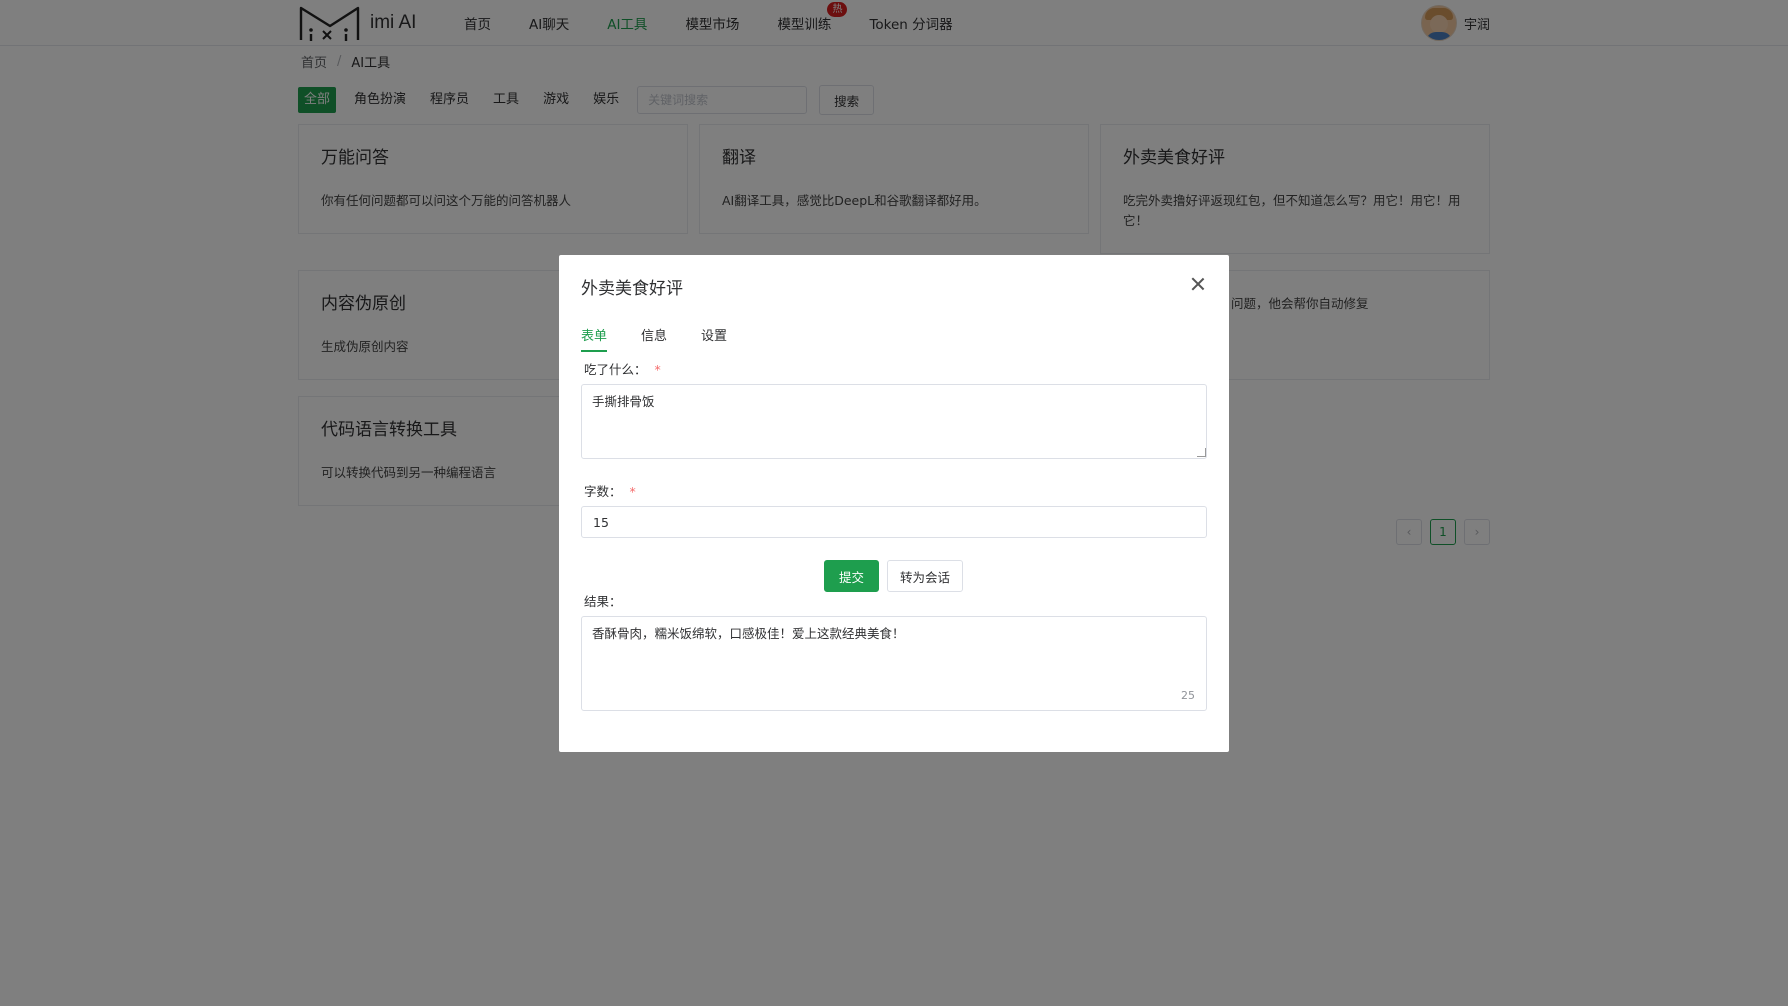 The image size is (1788, 1006). What do you see at coordinates (654, 338) in the screenshot?
I see `tab-info: 信息` at bounding box center [654, 338].